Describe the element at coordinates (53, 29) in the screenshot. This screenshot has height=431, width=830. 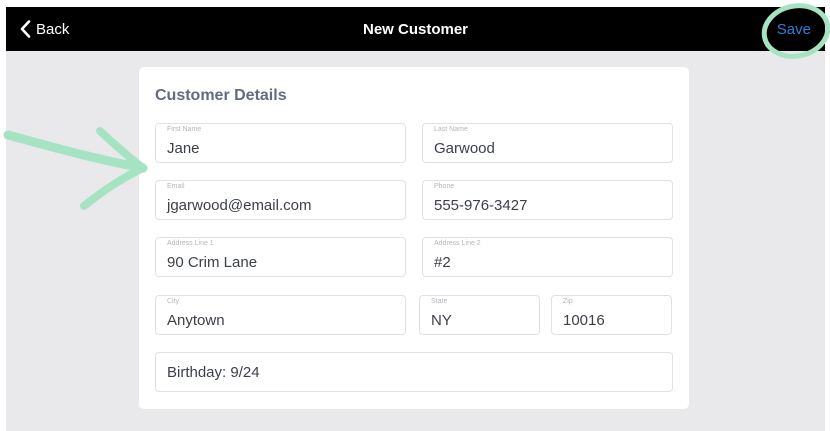
I see `back-button-label: Back` at that location.